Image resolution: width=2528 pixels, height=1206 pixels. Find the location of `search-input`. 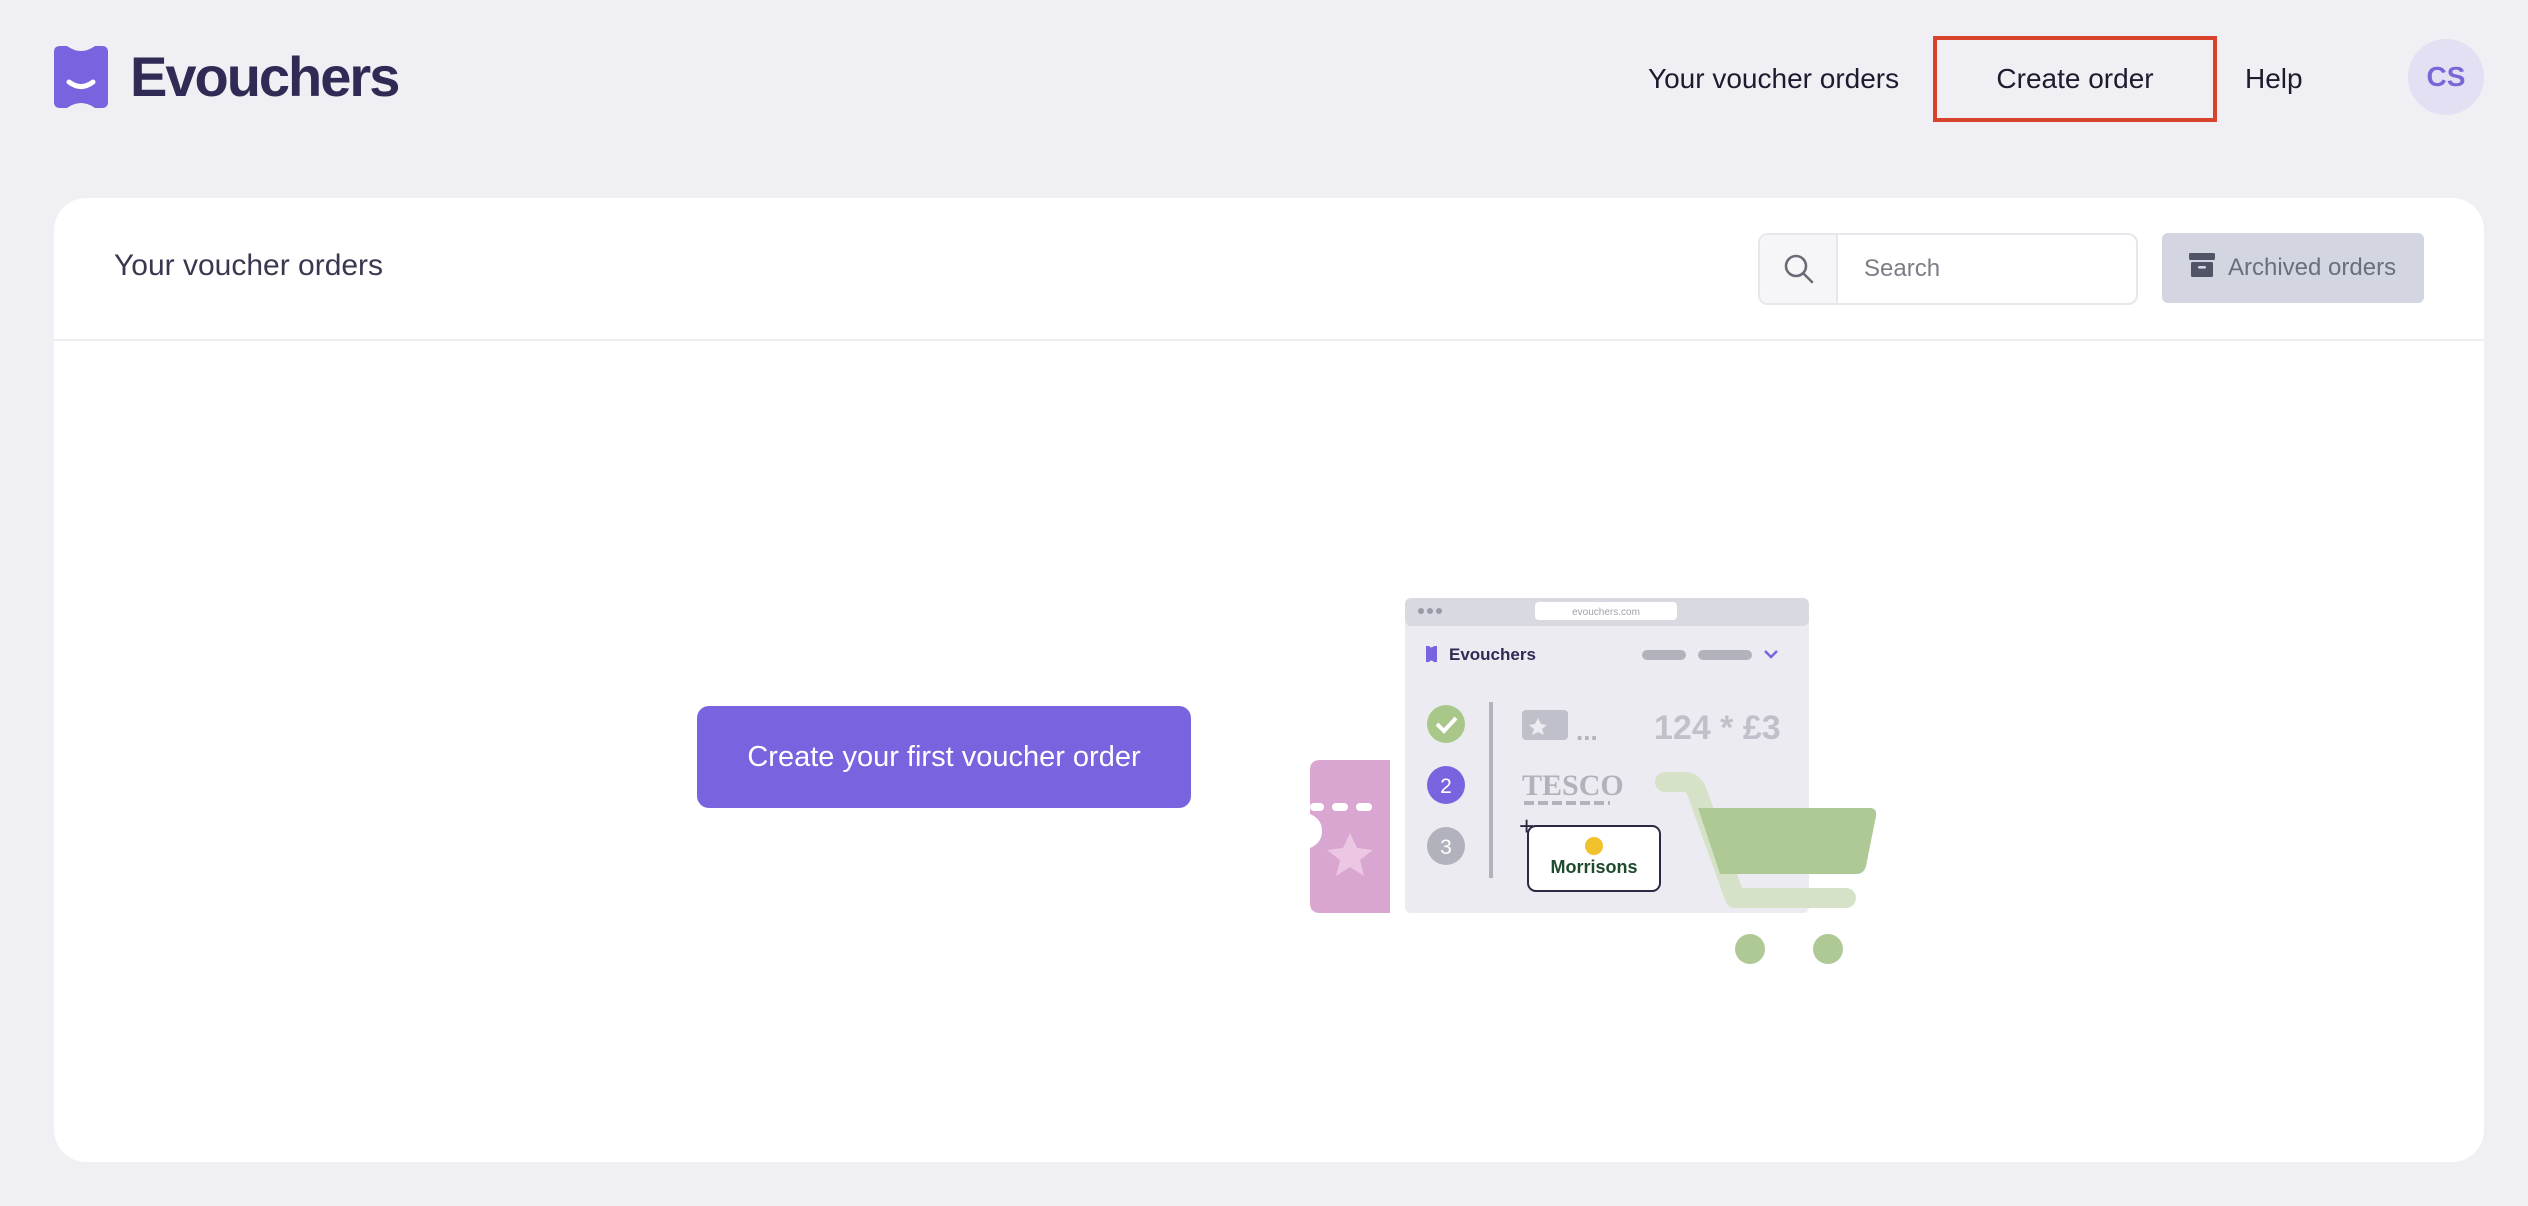

search-input is located at coordinates (1988, 269).